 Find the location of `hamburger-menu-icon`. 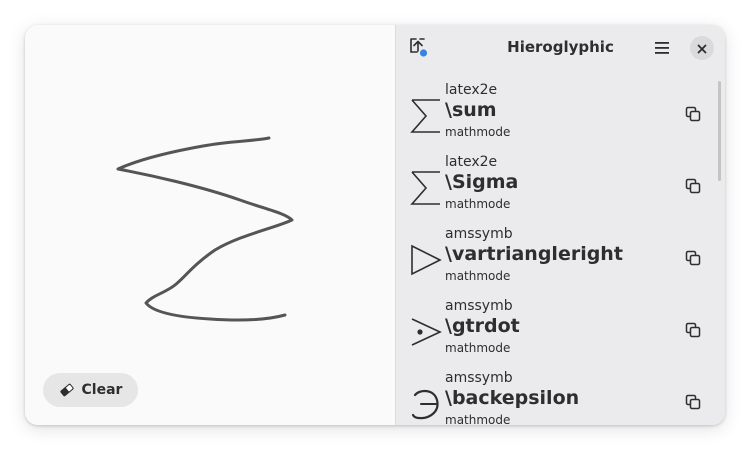

hamburger-menu-icon is located at coordinates (662, 49).